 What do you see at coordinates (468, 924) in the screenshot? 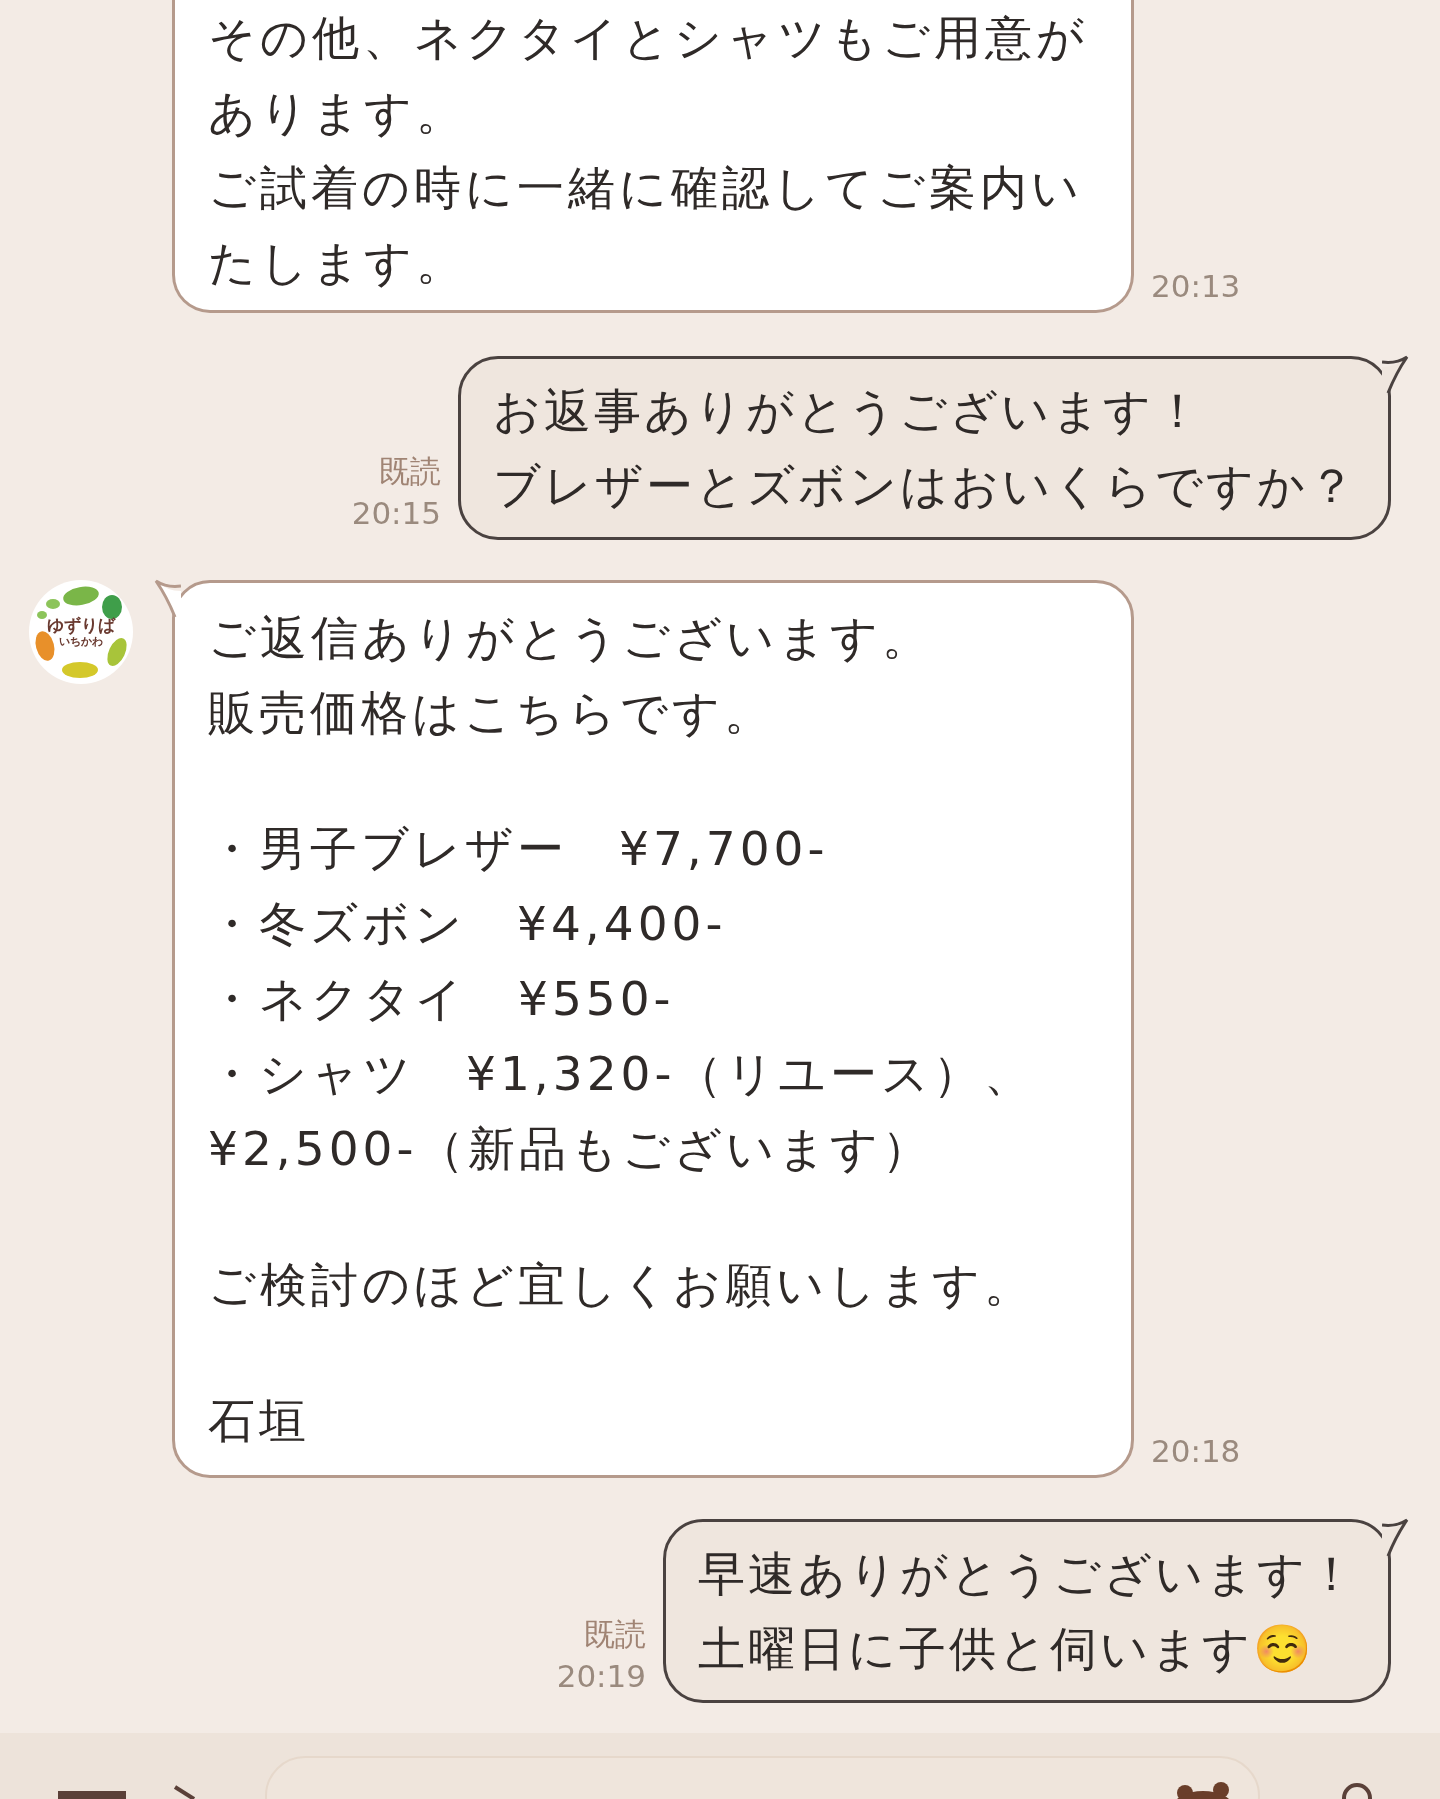
I see `message-text: ・冬ズボン ¥4,400-` at bounding box center [468, 924].